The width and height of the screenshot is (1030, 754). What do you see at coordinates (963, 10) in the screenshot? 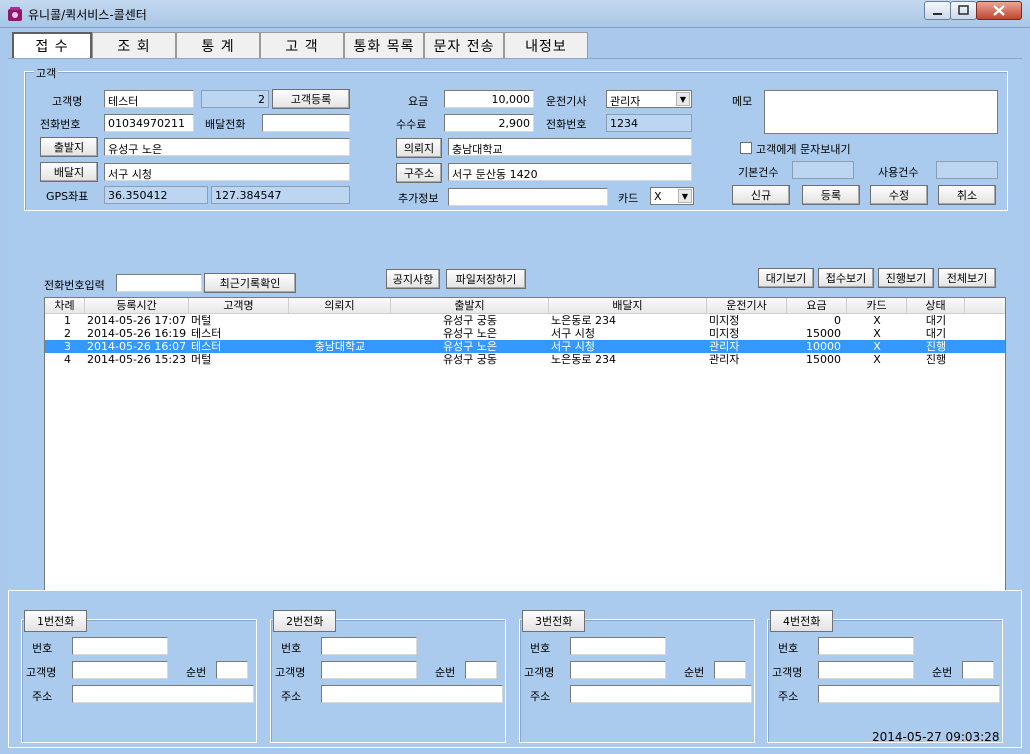
I see `maximize-button` at bounding box center [963, 10].